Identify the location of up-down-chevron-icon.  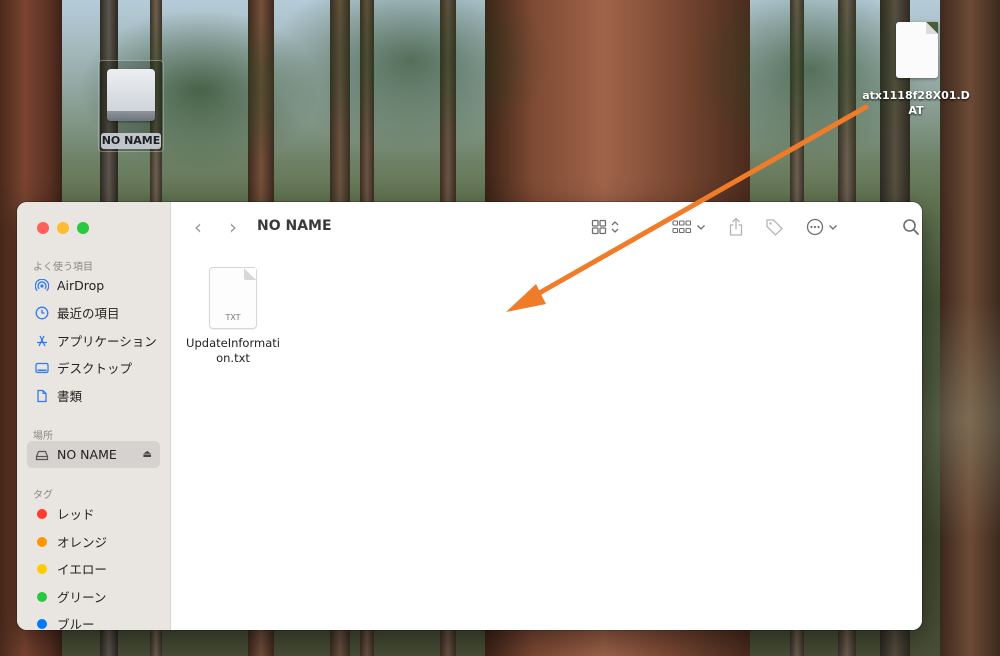
(615, 227).